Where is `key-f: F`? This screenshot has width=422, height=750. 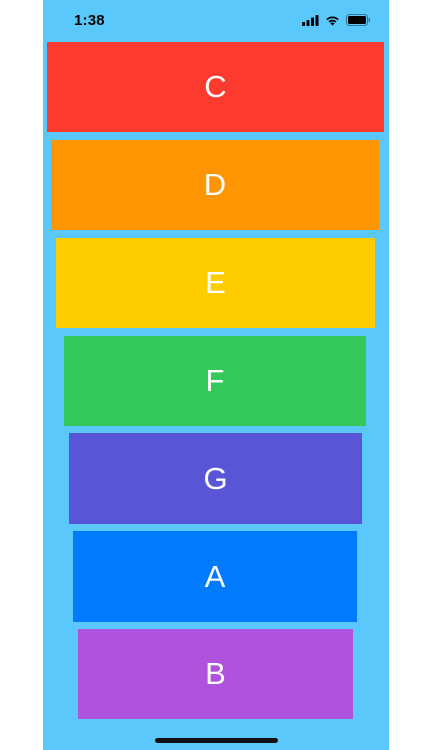 key-f: F is located at coordinates (215, 381).